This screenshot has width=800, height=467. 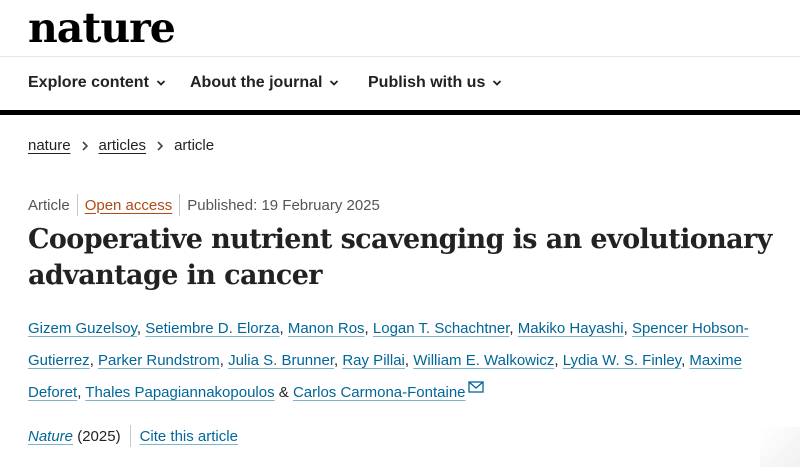 I want to click on author-link: Gizem Guzelsoy, so click(x=82, y=328).